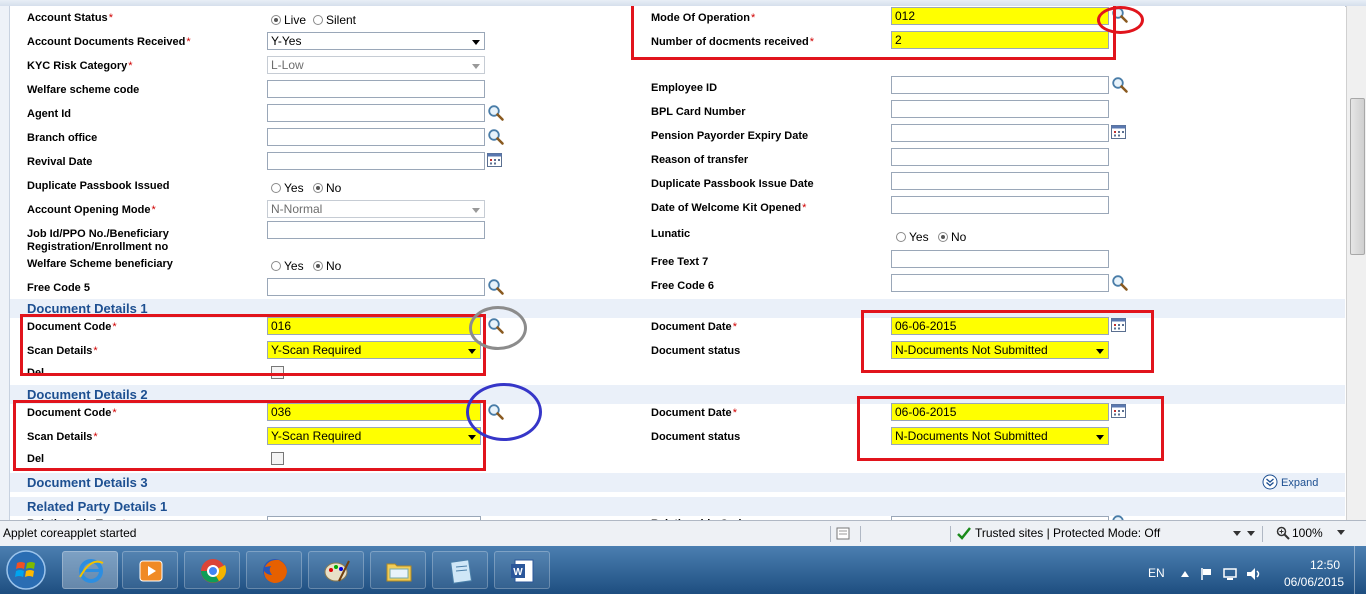 The width and height of the screenshot is (1366, 594). I want to click on left-field-0-option-0: Live, so click(288, 20).